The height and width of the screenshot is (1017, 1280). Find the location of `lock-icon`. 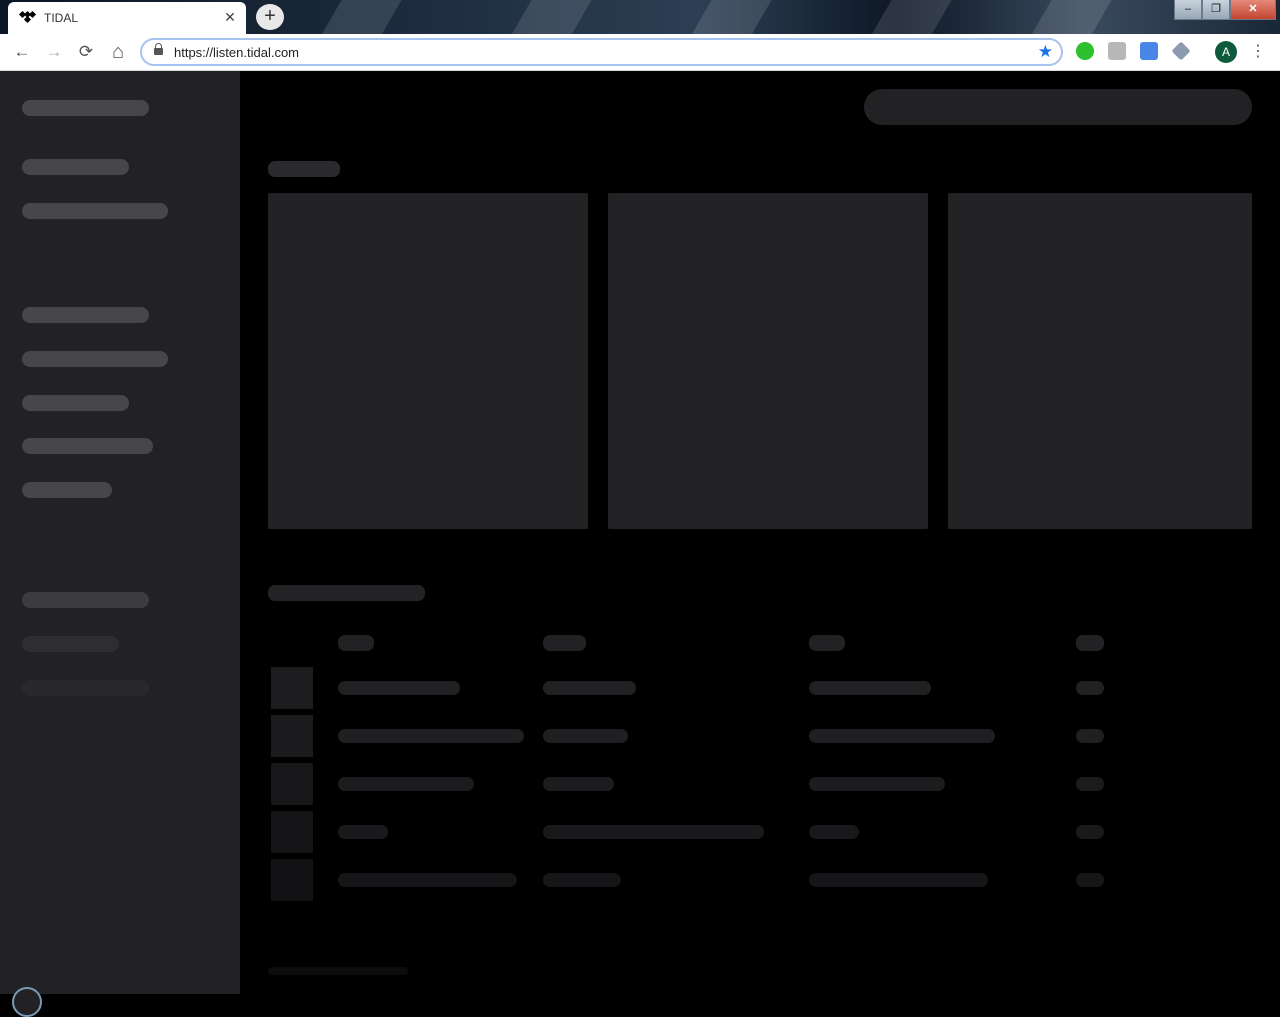

lock-icon is located at coordinates (158, 49).